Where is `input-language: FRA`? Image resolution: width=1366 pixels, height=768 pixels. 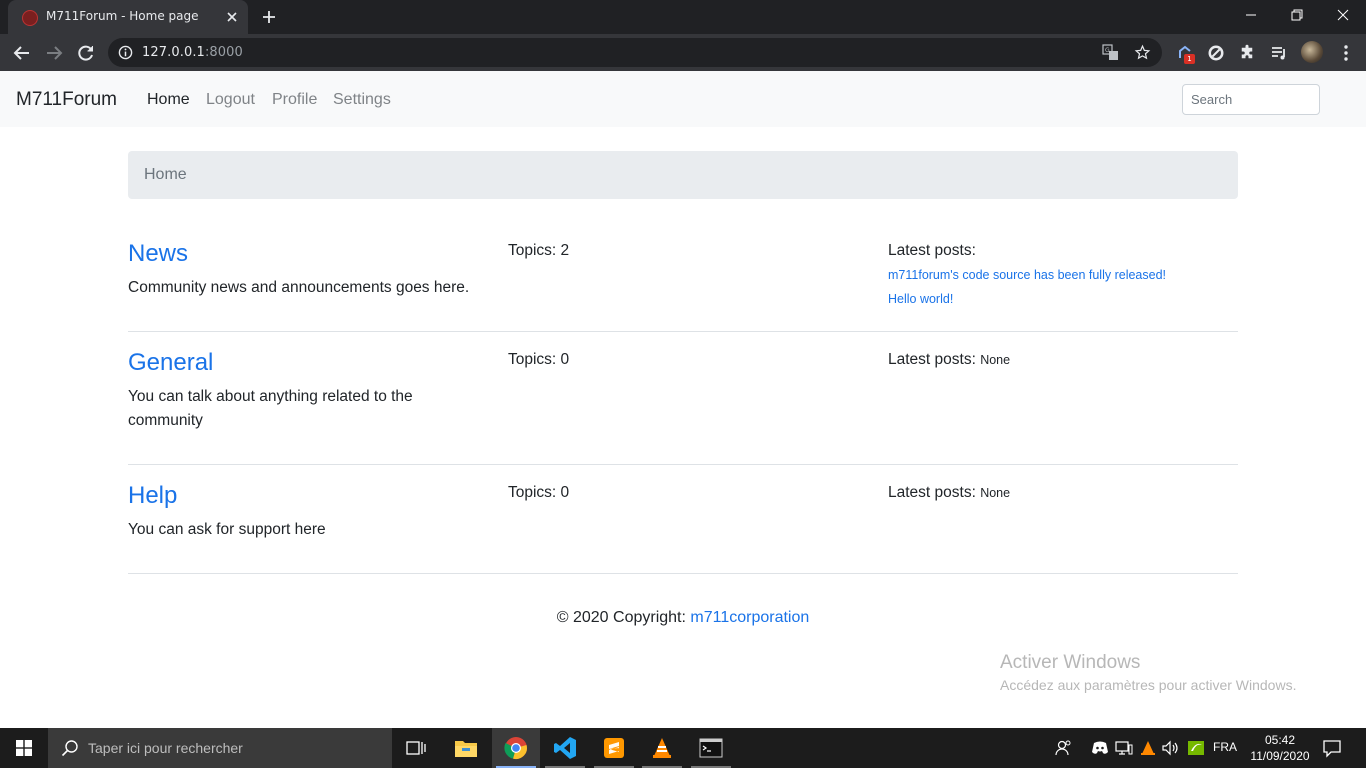
input-language: FRA is located at coordinates (1225, 747).